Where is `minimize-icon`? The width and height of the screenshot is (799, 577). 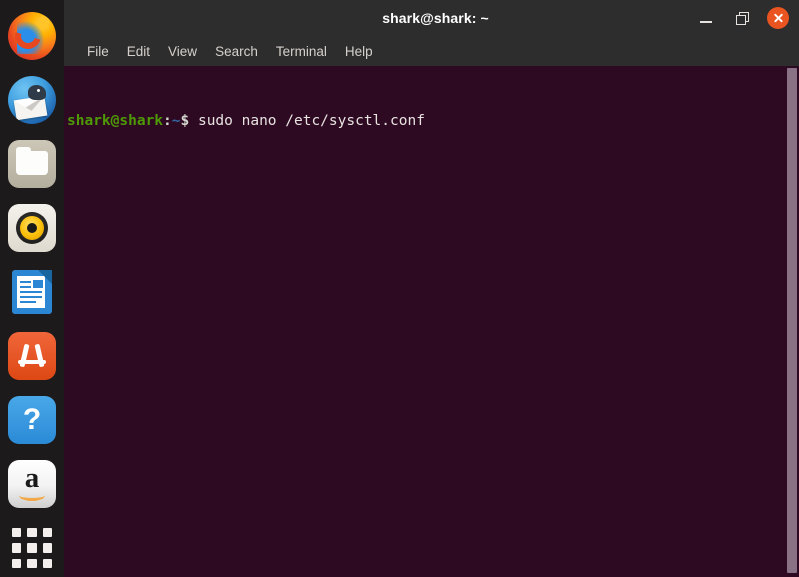
minimize-icon is located at coordinates (706, 21).